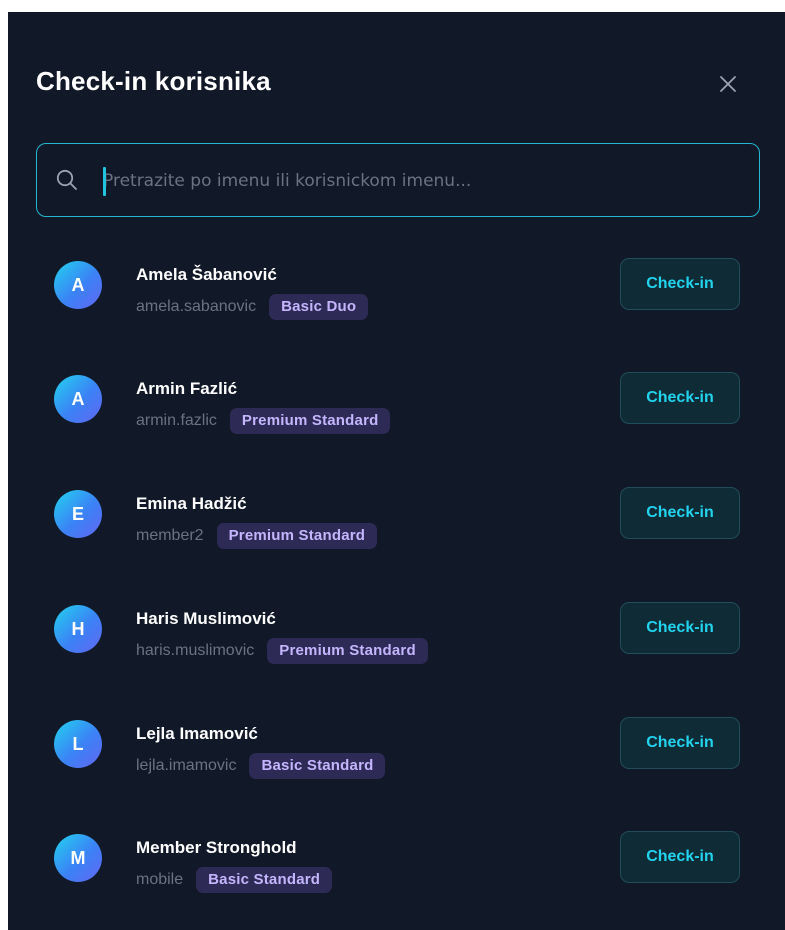 This screenshot has width=785, height=930. Describe the element at coordinates (66, 179) in the screenshot. I see `search-icon` at that location.